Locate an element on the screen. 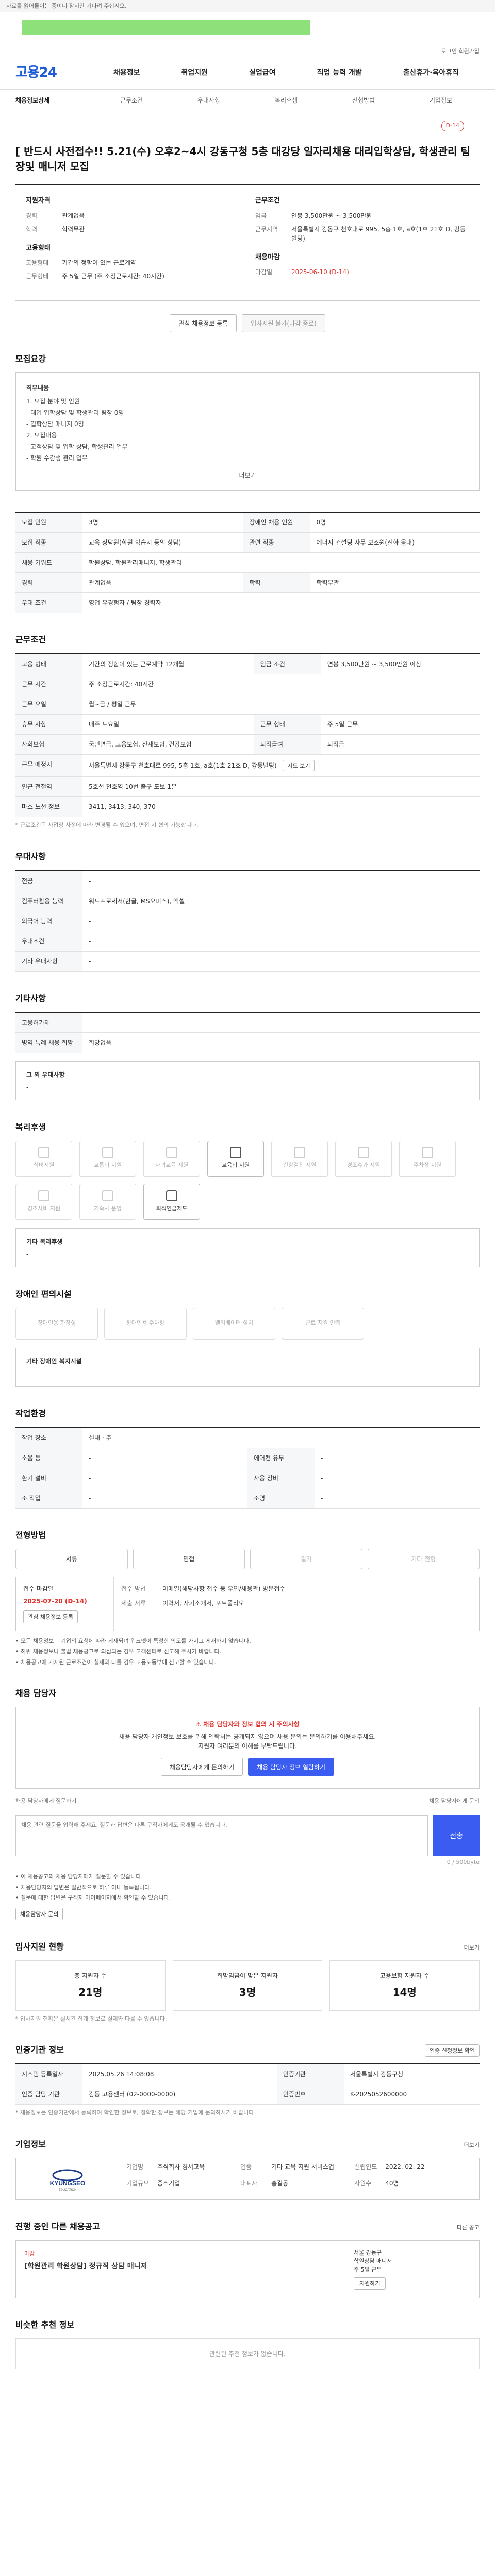 This screenshot has height=2576, width=495. question-box: 전송 is located at coordinates (247, 1835).